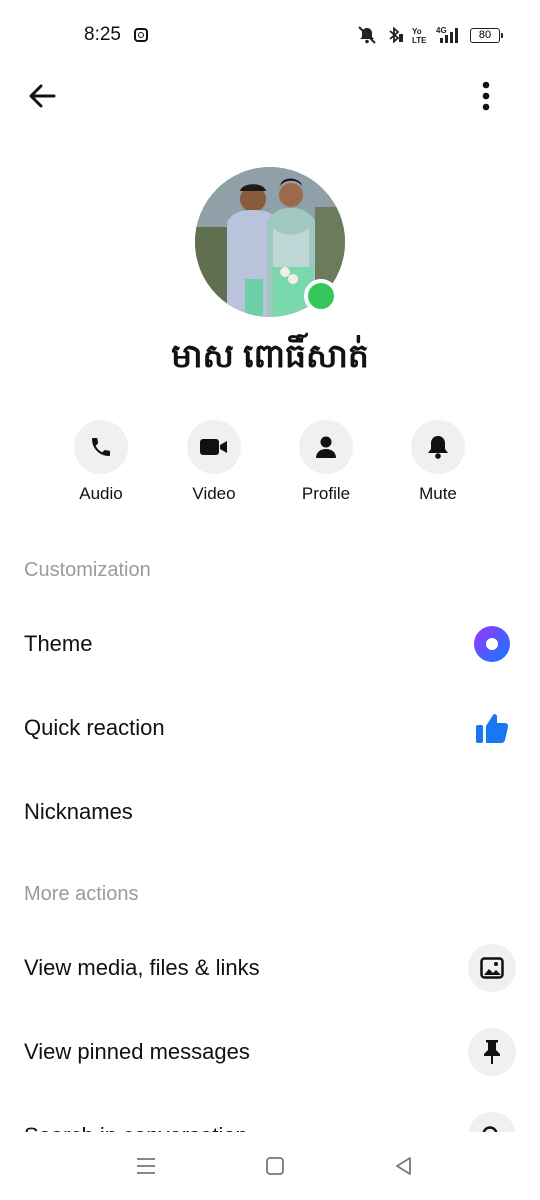 Image resolution: width=540 pixels, height=1200 pixels. I want to click on svg-text: 4G, so click(441, 30).